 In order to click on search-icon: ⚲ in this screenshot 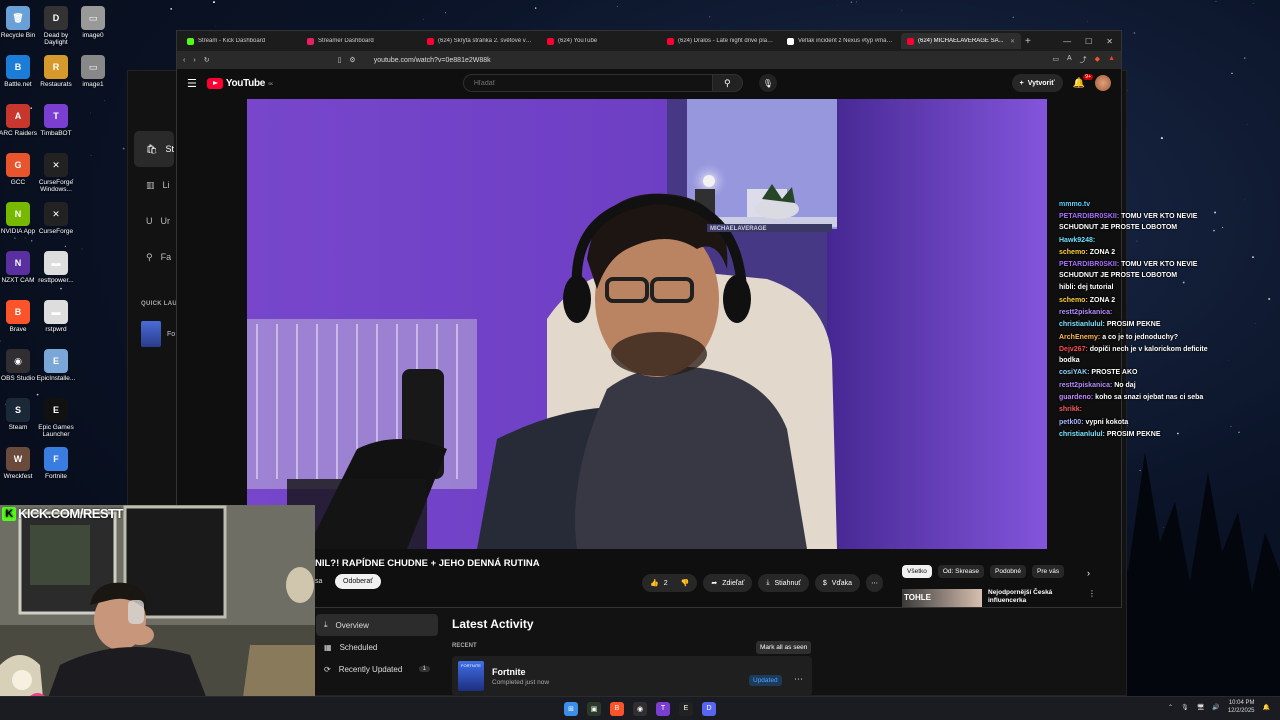, I will do `click(727, 83)`.